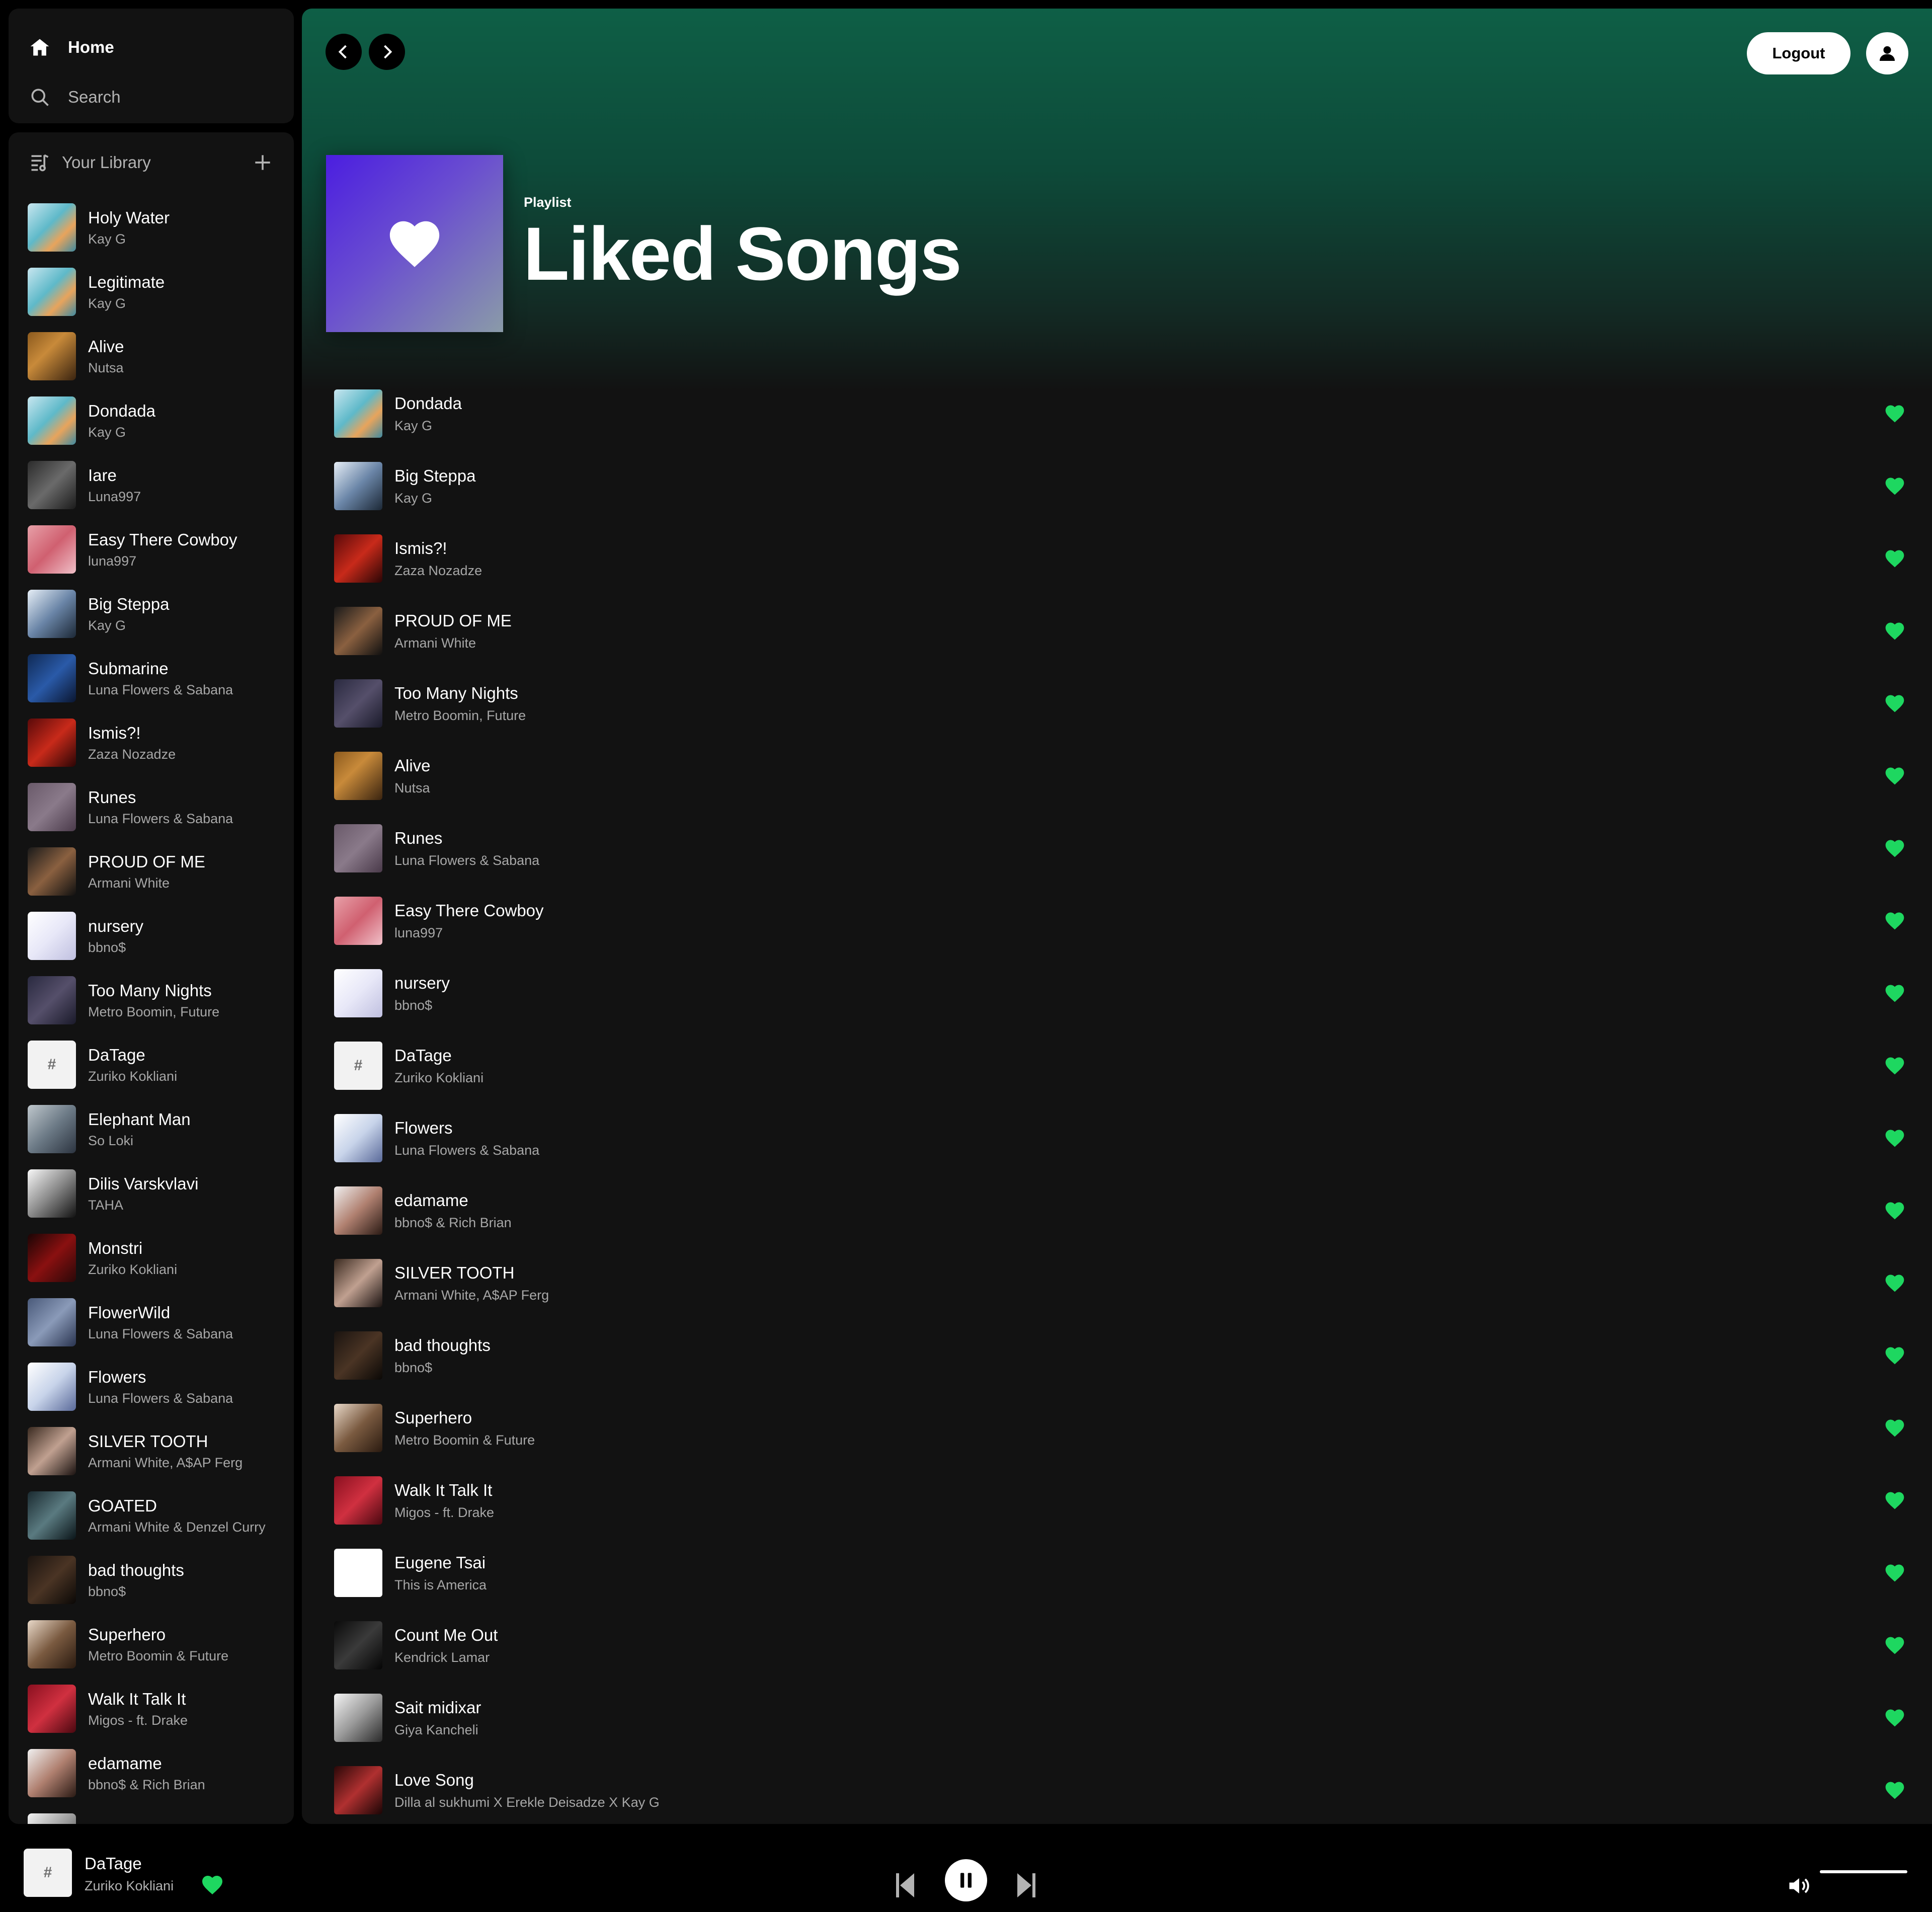 The width and height of the screenshot is (1932, 1912). Describe the element at coordinates (156, 485) in the screenshot. I see `library-item: Iare Luna997` at that location.